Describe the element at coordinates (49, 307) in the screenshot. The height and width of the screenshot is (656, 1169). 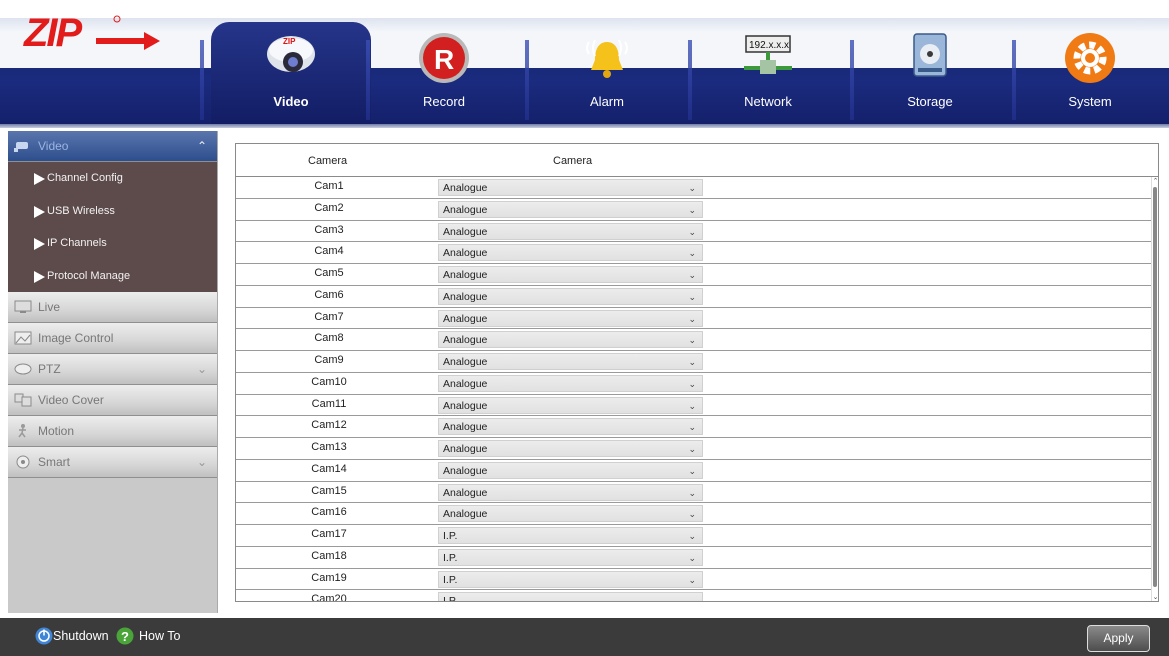
I see `sidebar-item-label: Live` at that location.